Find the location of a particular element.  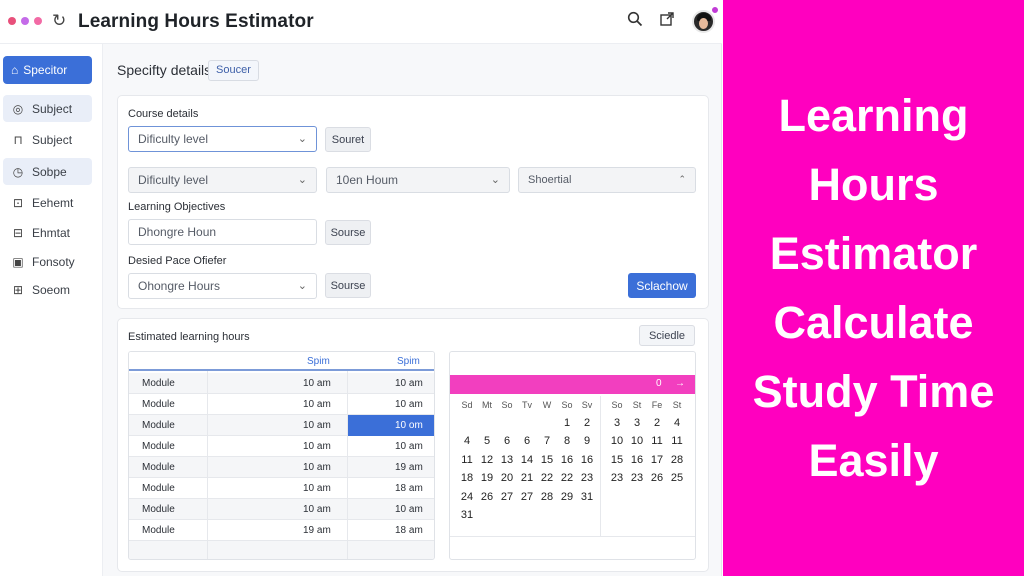

sidebar-item-1: ⊓ Subject is located at coordinates (47, 139).